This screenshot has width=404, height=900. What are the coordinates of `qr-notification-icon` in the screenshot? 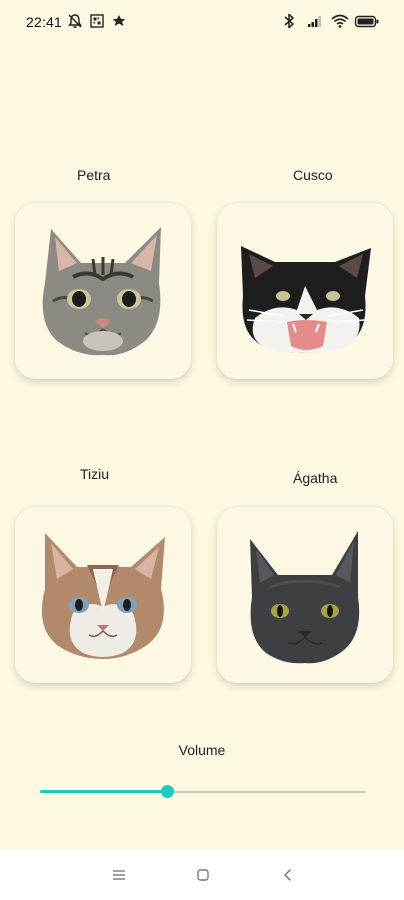 It's located at (97, 21).